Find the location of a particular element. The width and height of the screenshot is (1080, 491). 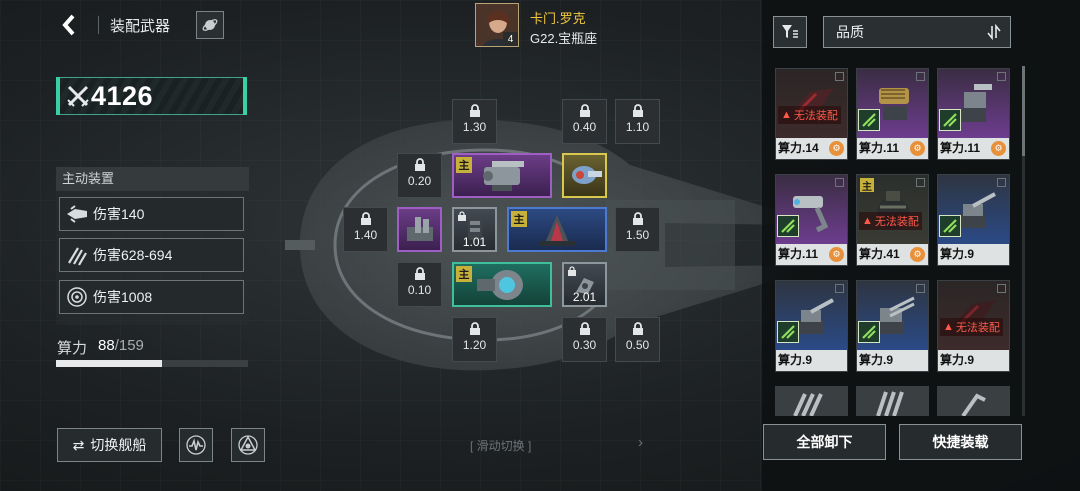

gatling-barrel-icon is located at coordinates (890, 403).